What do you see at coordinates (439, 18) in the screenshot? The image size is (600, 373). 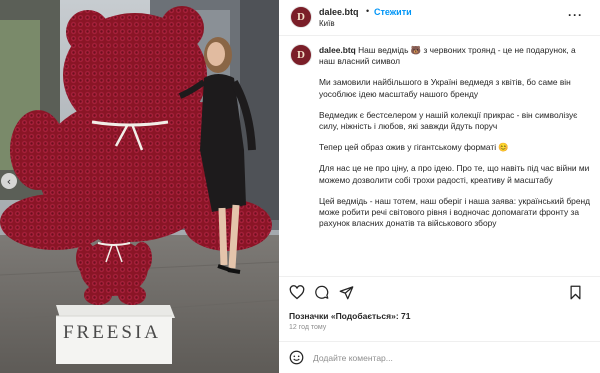 I see `post-header: D dalee.btq • Стежити Київ ···` at bounding box center [439, 18].